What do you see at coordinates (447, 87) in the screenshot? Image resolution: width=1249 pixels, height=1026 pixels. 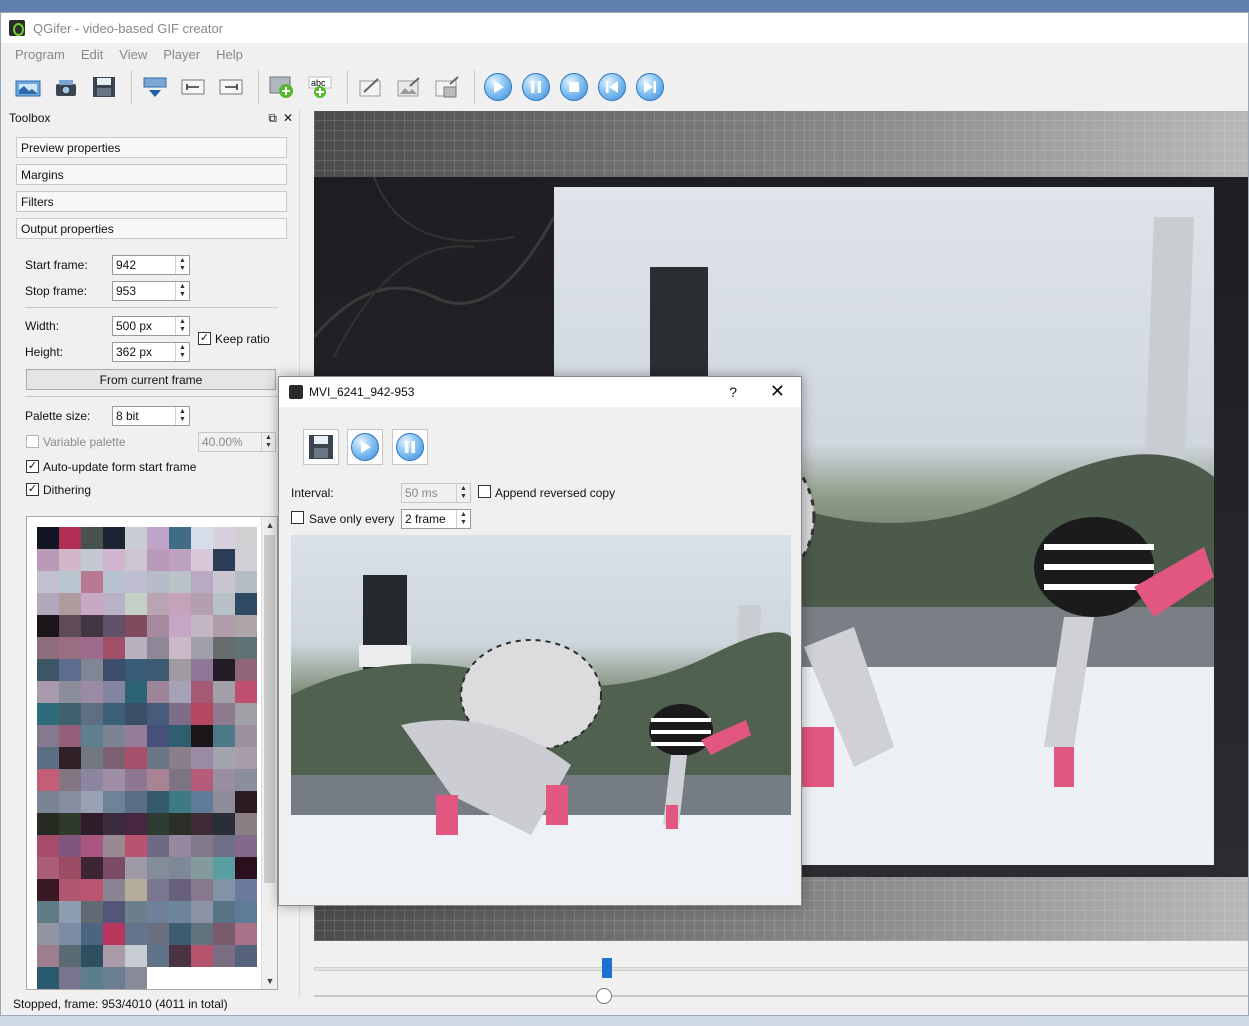 I see `crop-button` at bounding box center [447, 87].